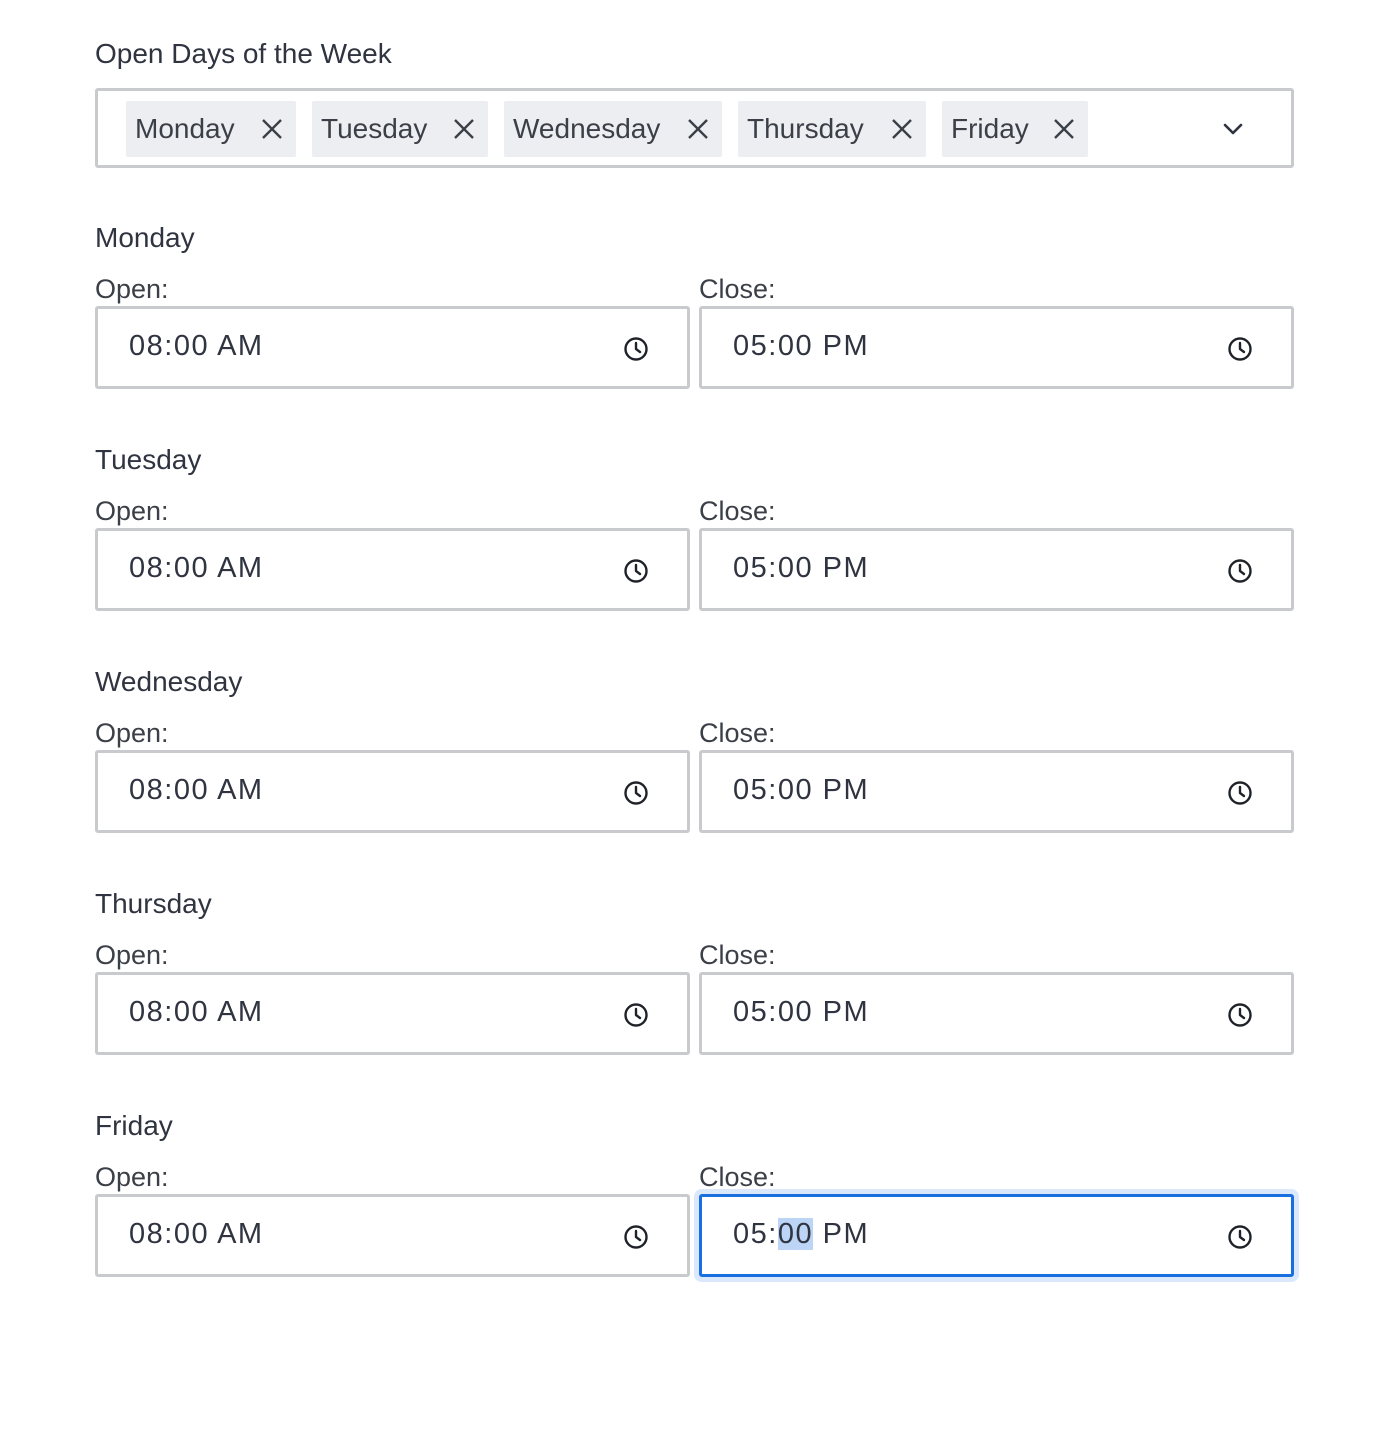 Image resolution: width=1400 pixels, height=1434 pixels. I want to click on chip-label: Thursday, so click(805, 128).